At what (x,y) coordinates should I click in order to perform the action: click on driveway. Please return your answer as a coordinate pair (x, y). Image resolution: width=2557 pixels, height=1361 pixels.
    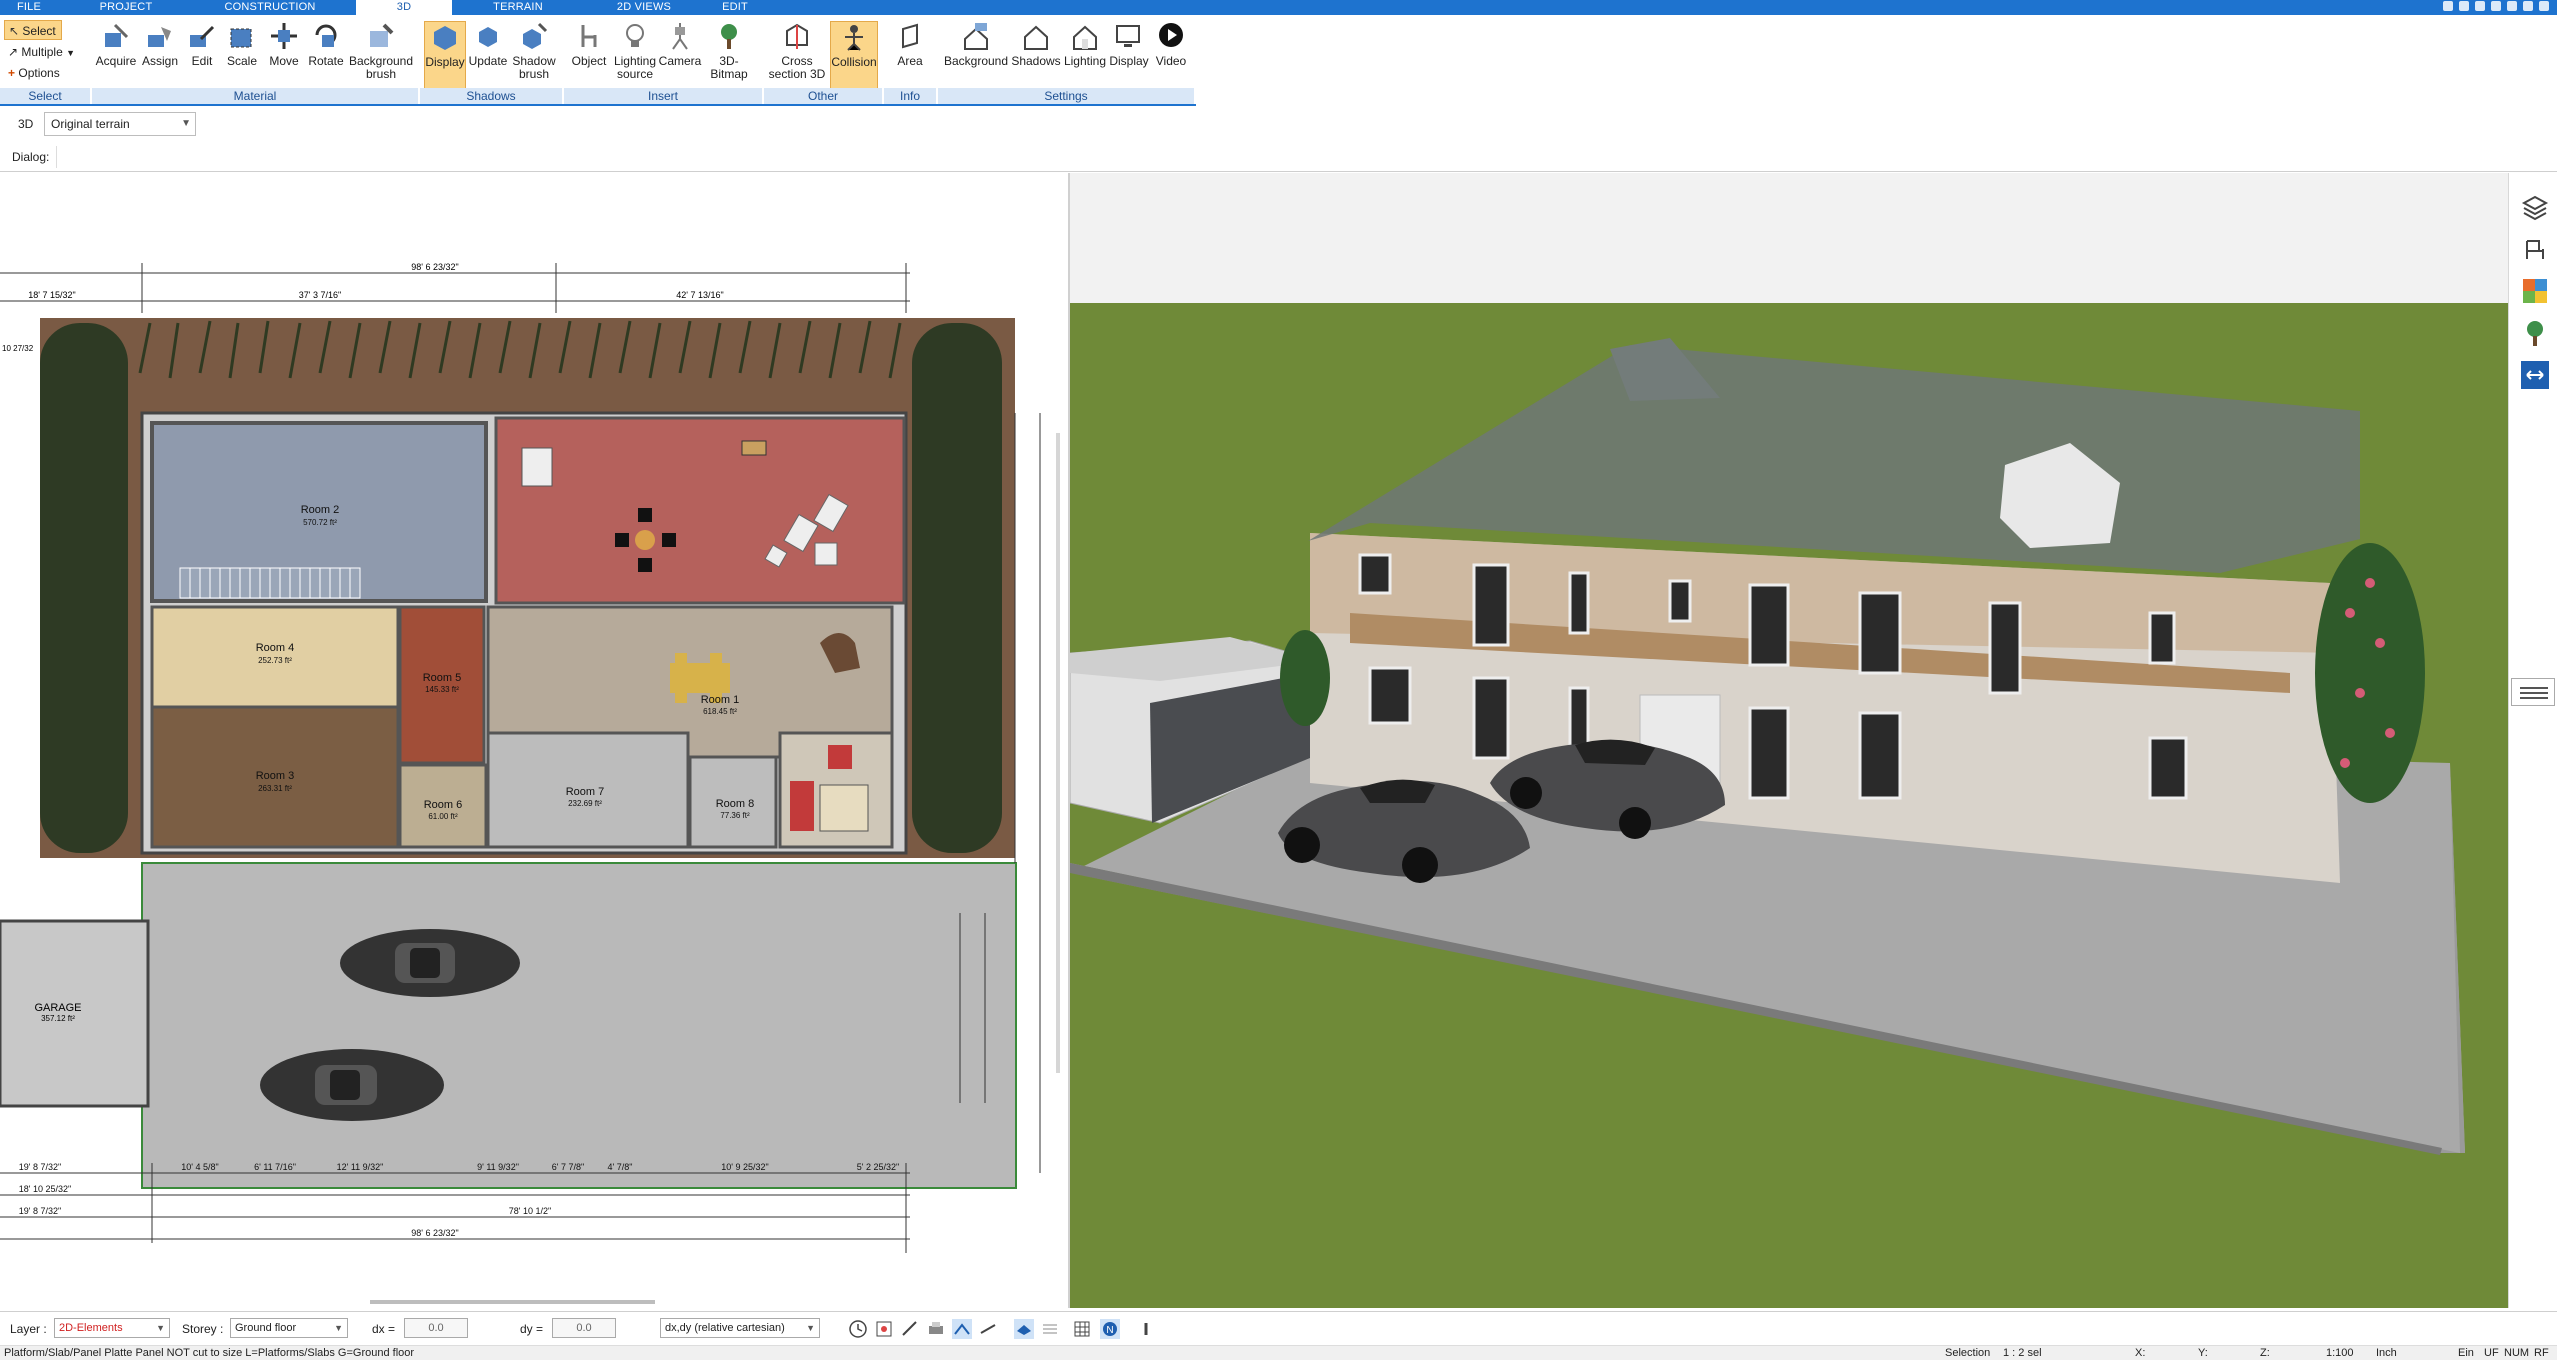
    Looking at the image, I should click on (579, 1025).